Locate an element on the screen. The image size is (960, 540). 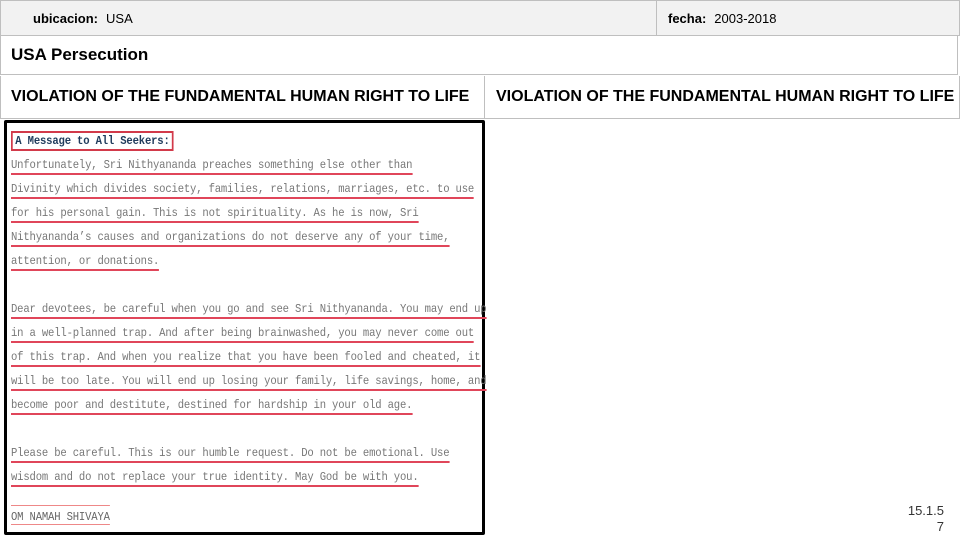
fecha-label: fecha: is located at coordinates (687, 18).